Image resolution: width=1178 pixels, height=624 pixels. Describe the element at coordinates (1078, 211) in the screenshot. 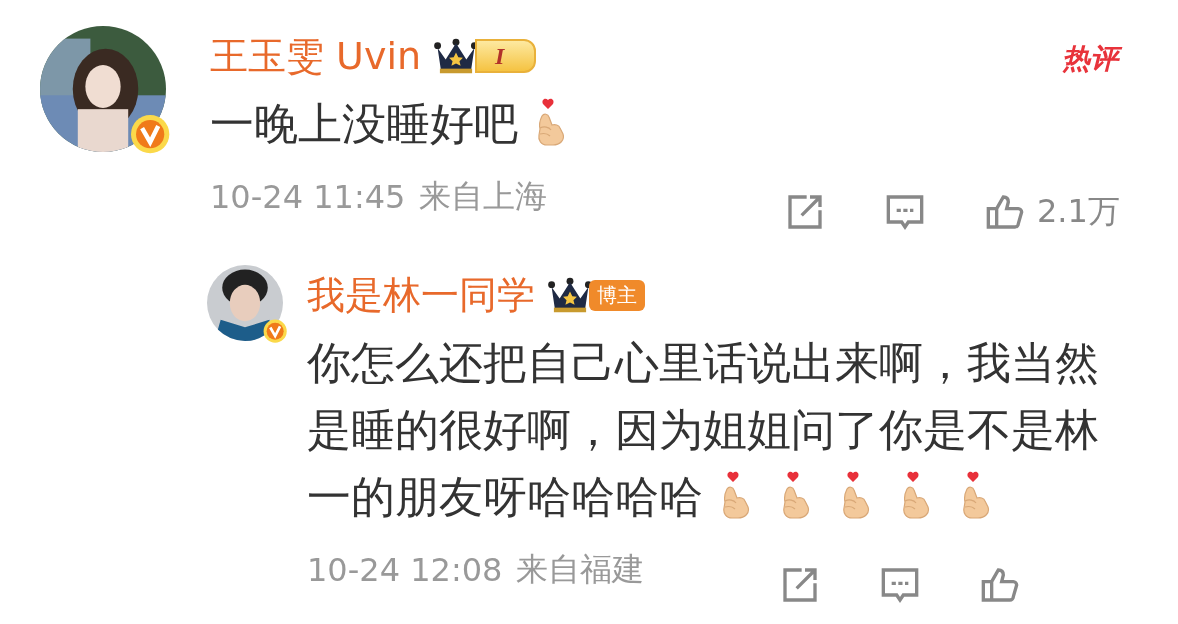

I see `like-count: 2.1万` at that location.